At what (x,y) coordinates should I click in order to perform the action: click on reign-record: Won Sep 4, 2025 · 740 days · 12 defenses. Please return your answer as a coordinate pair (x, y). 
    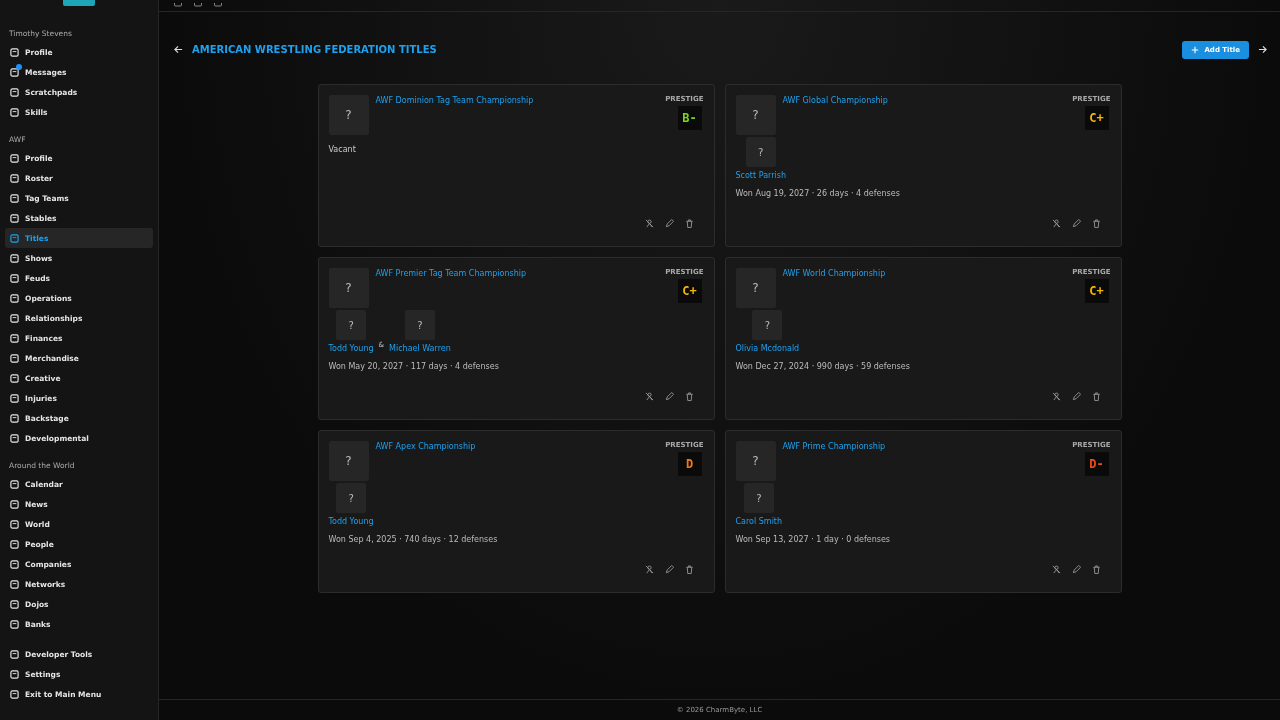
    Looking at the image, I should click on (413, 539).